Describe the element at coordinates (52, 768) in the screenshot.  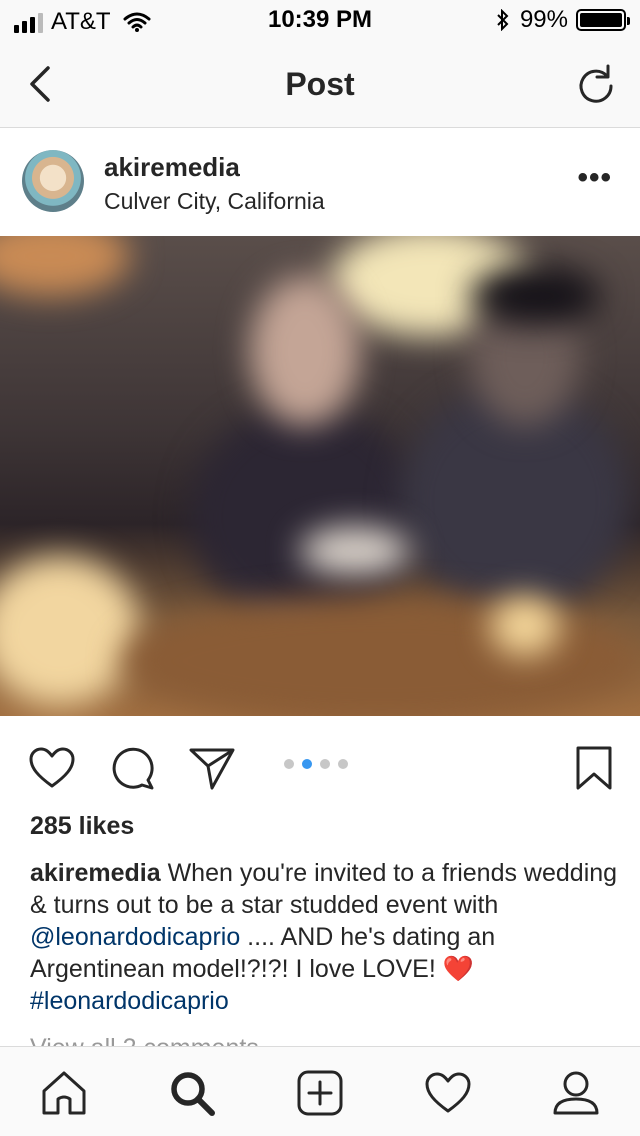
I see `like-heart-icon` at that location.